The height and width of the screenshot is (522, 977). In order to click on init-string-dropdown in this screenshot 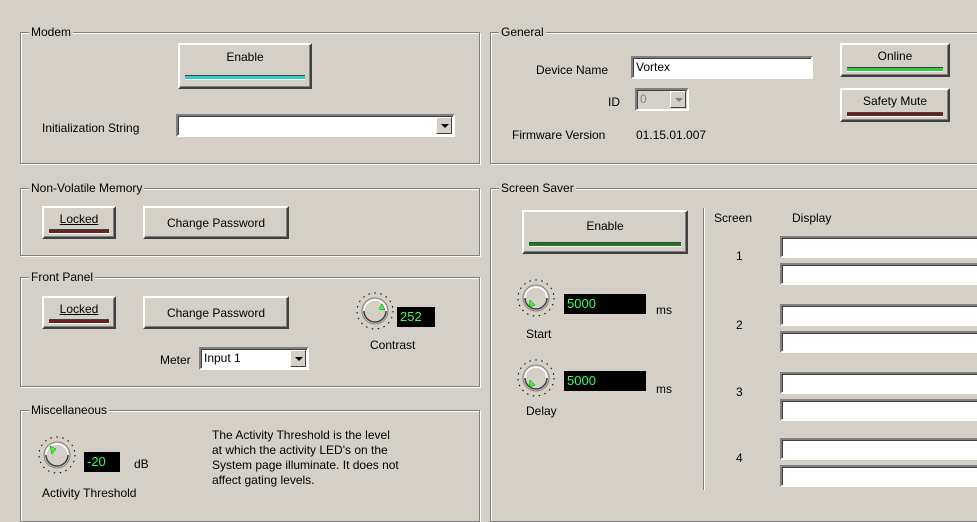, I will do `click(315, 125)`.